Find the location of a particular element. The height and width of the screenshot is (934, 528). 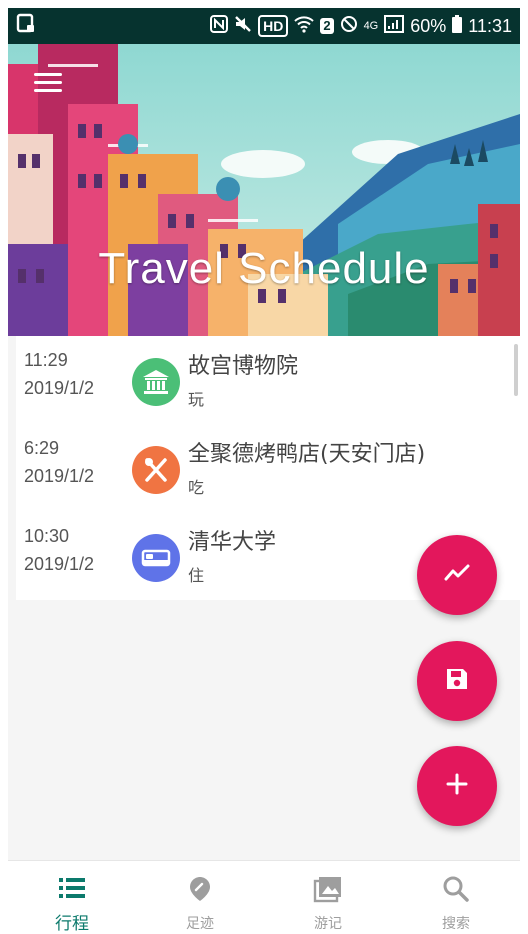

mute-icon is located at coordinates (243, 26).